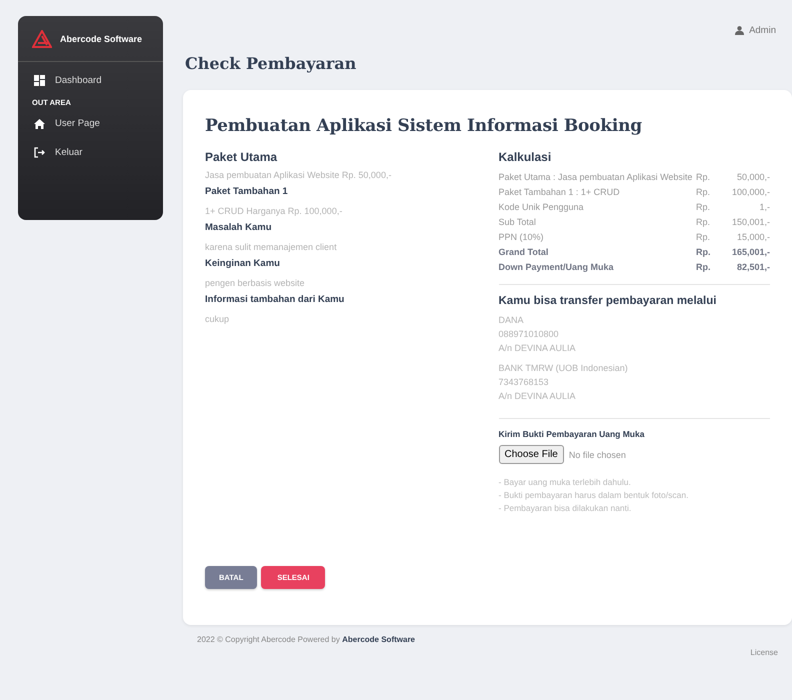 This screenshot has height=700, width=792. Describe the element at coordinates (101, 39) in the screenshot. I see `brand-name: Abercode Software` at that location.